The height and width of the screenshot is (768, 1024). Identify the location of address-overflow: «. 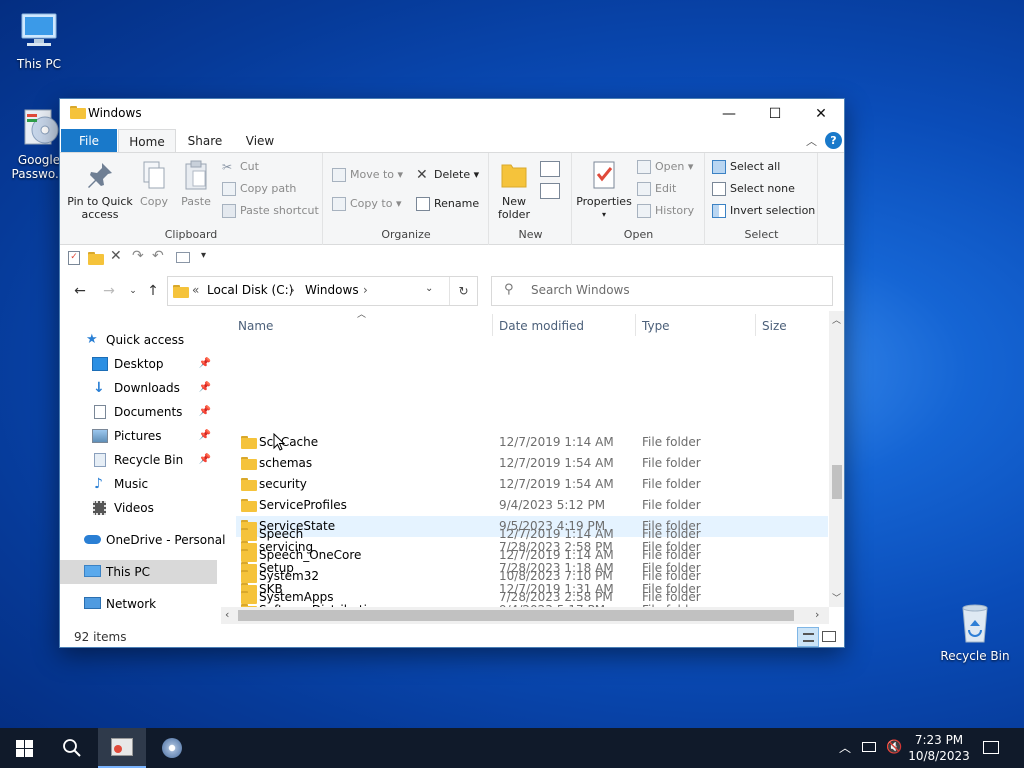
(195, 290).